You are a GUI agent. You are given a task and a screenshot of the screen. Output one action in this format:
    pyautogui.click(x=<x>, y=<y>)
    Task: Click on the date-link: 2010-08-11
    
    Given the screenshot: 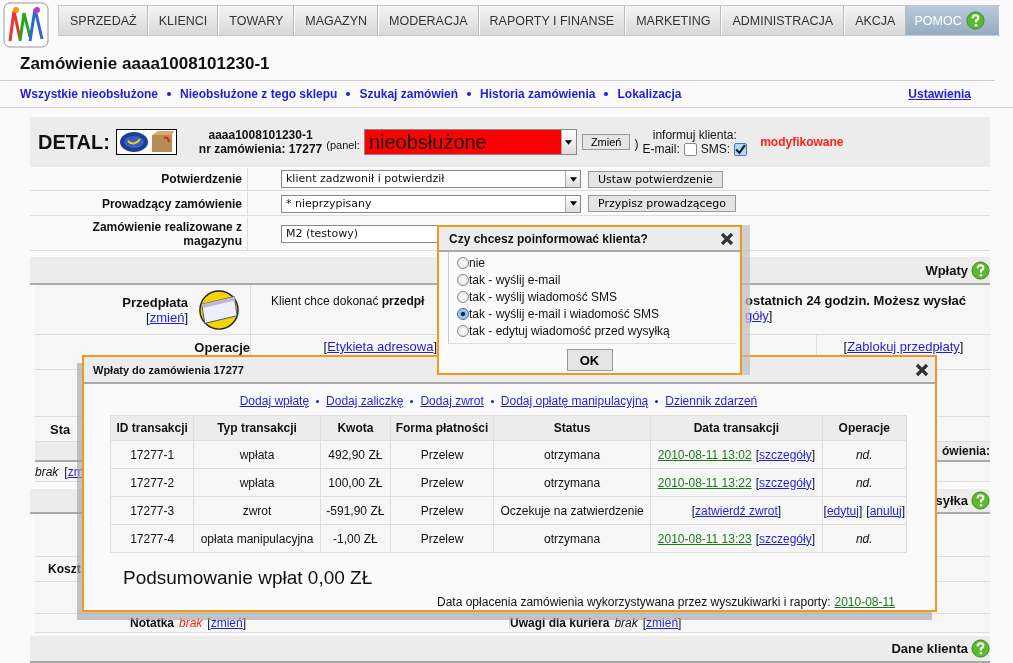 What is the action you would take?
    pyautogui.click(x=864, y=602)
    